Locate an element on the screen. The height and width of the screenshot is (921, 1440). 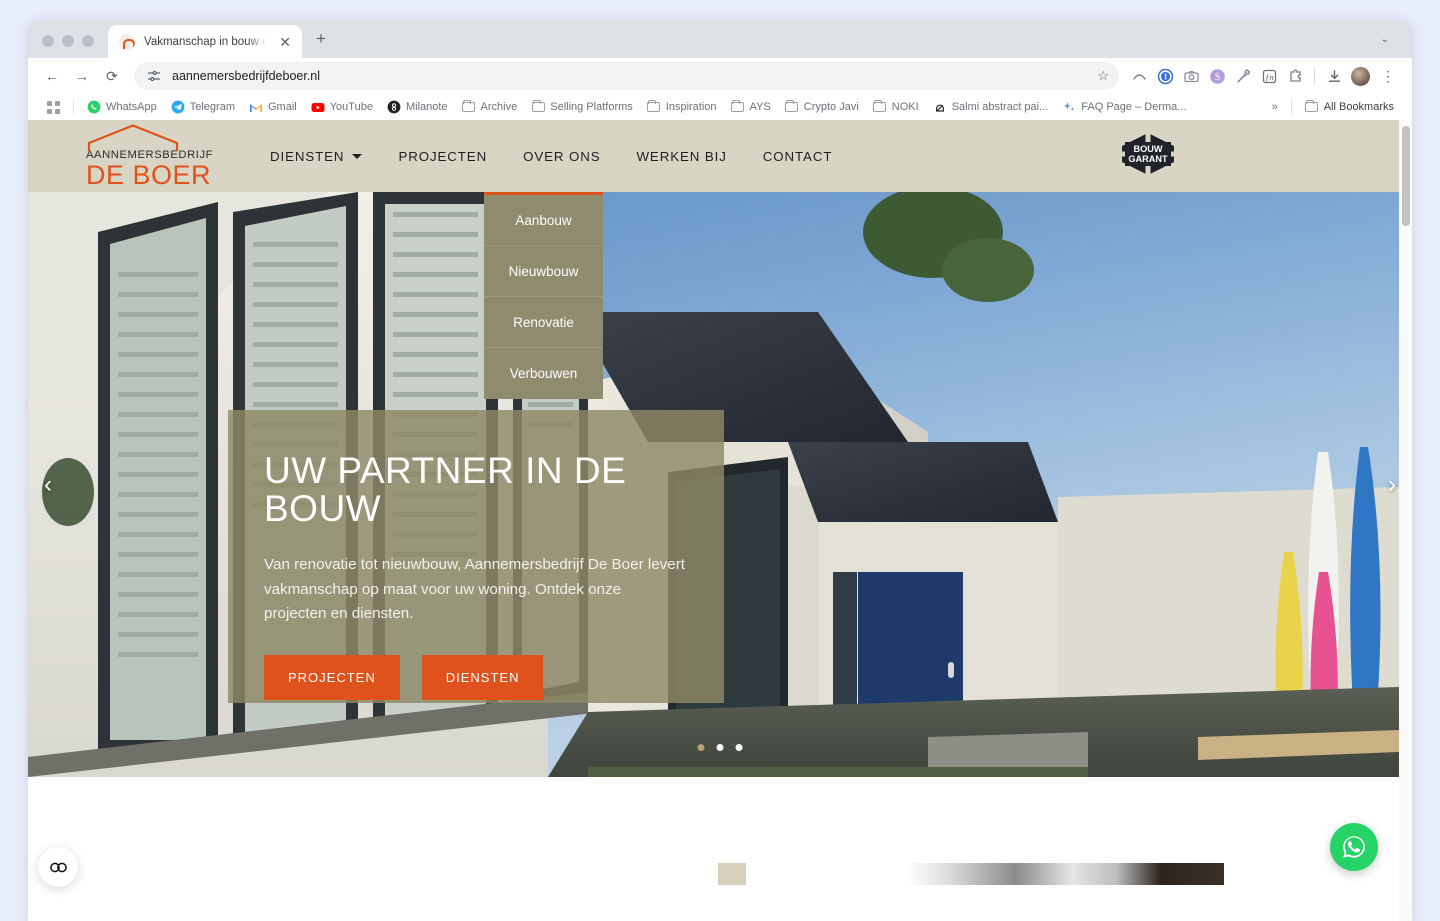
bookmark-selling-platforms: Selling Platforms is located at coordinates (582, 107).